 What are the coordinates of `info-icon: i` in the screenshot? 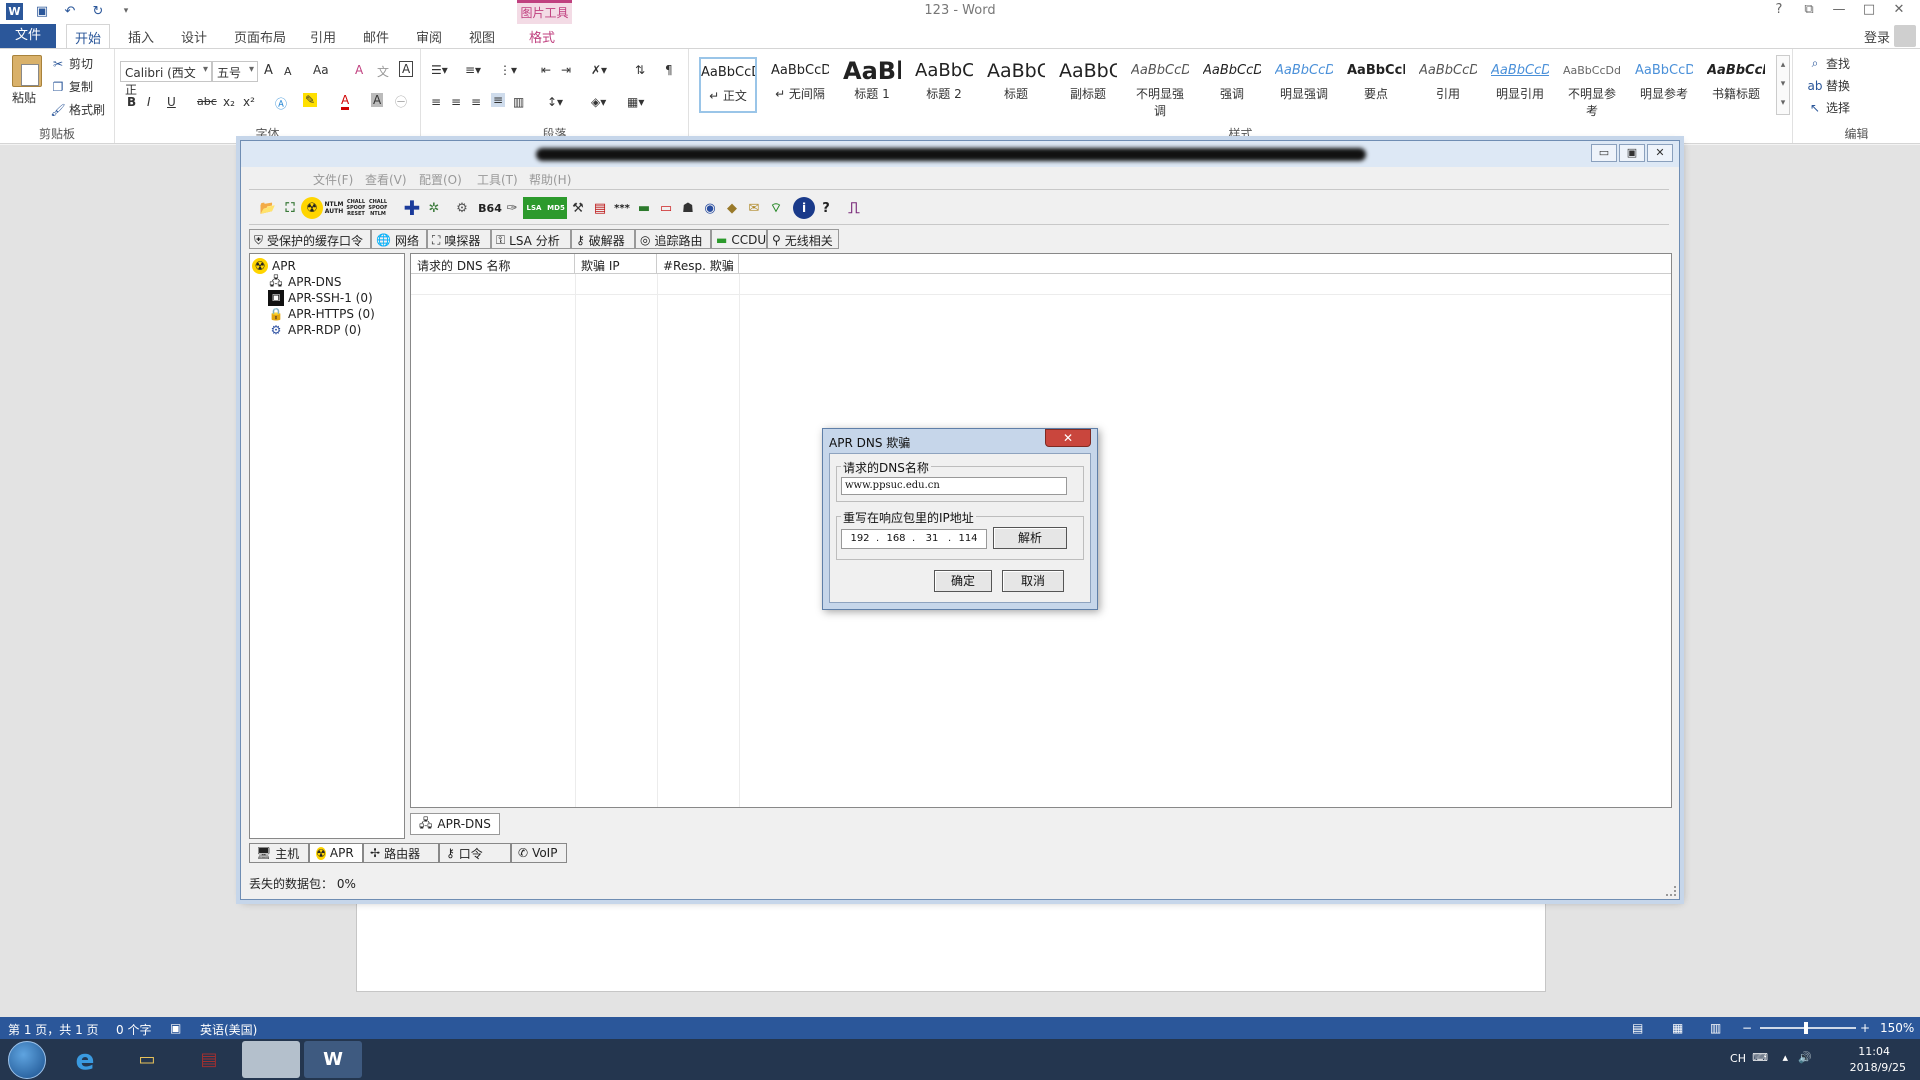 It's located at (804, 208).